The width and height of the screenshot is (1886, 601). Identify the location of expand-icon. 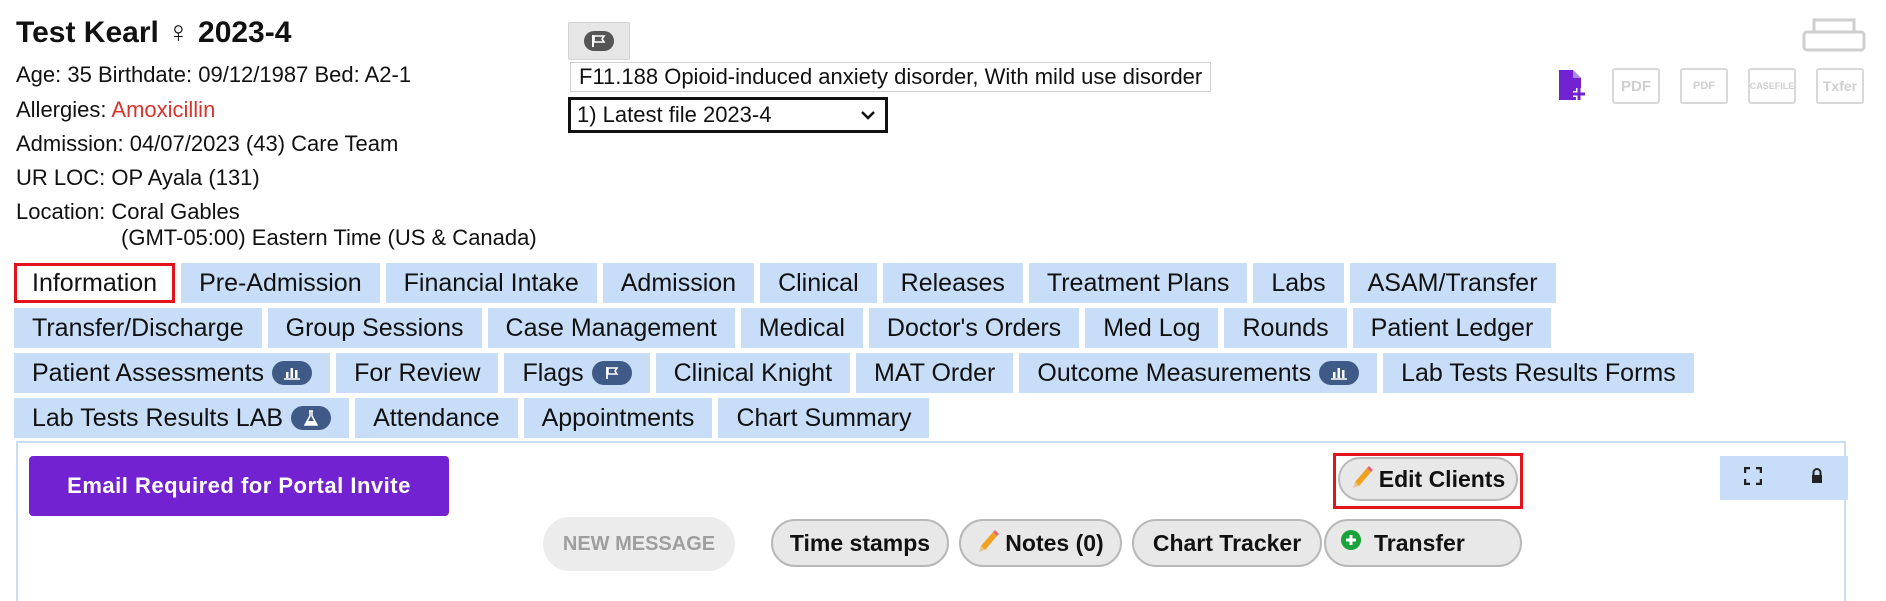
(1753, 478).